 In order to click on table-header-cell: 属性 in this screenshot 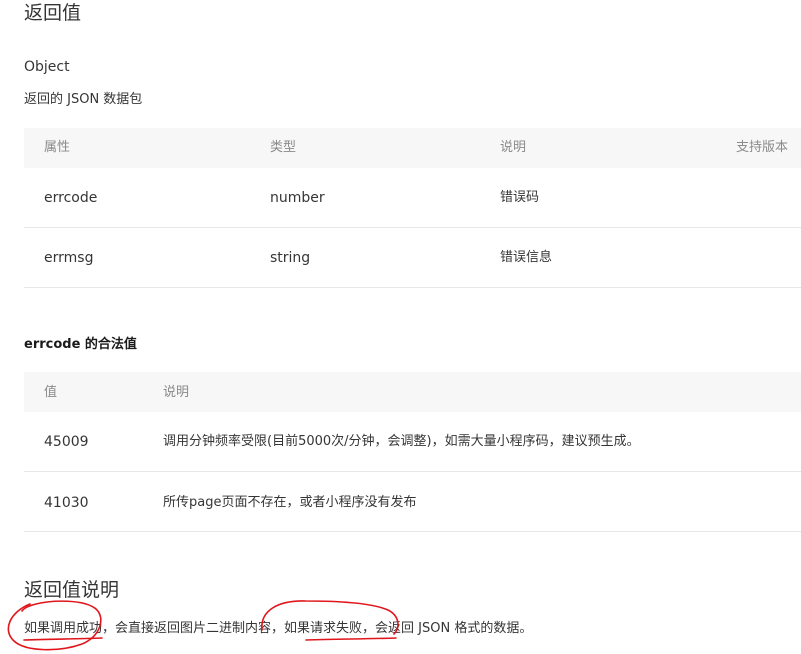, I will do `click(57, 147)`.